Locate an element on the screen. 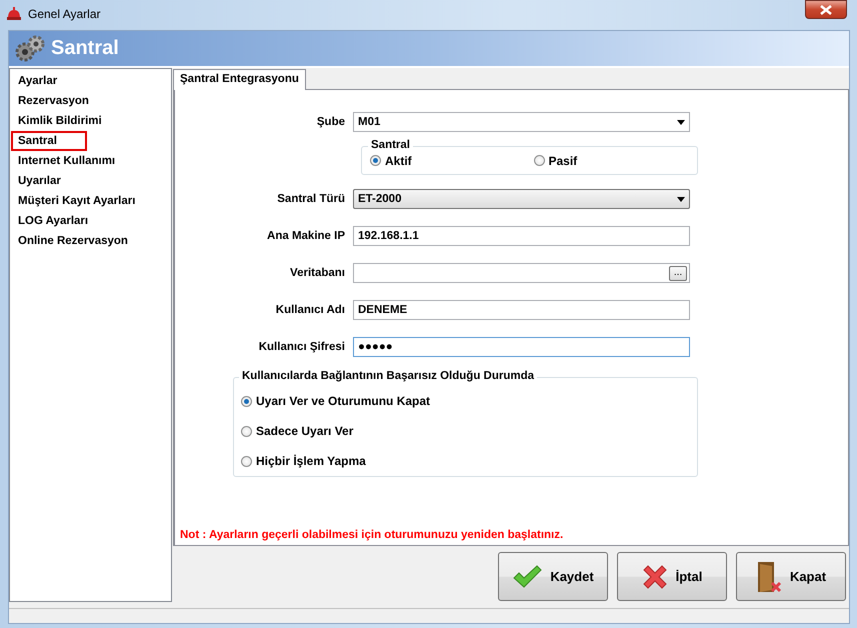 Image resolution: width=857 pixels, height=628 pixels. password-field: ●●●●● is located at coordinates (521, 347).